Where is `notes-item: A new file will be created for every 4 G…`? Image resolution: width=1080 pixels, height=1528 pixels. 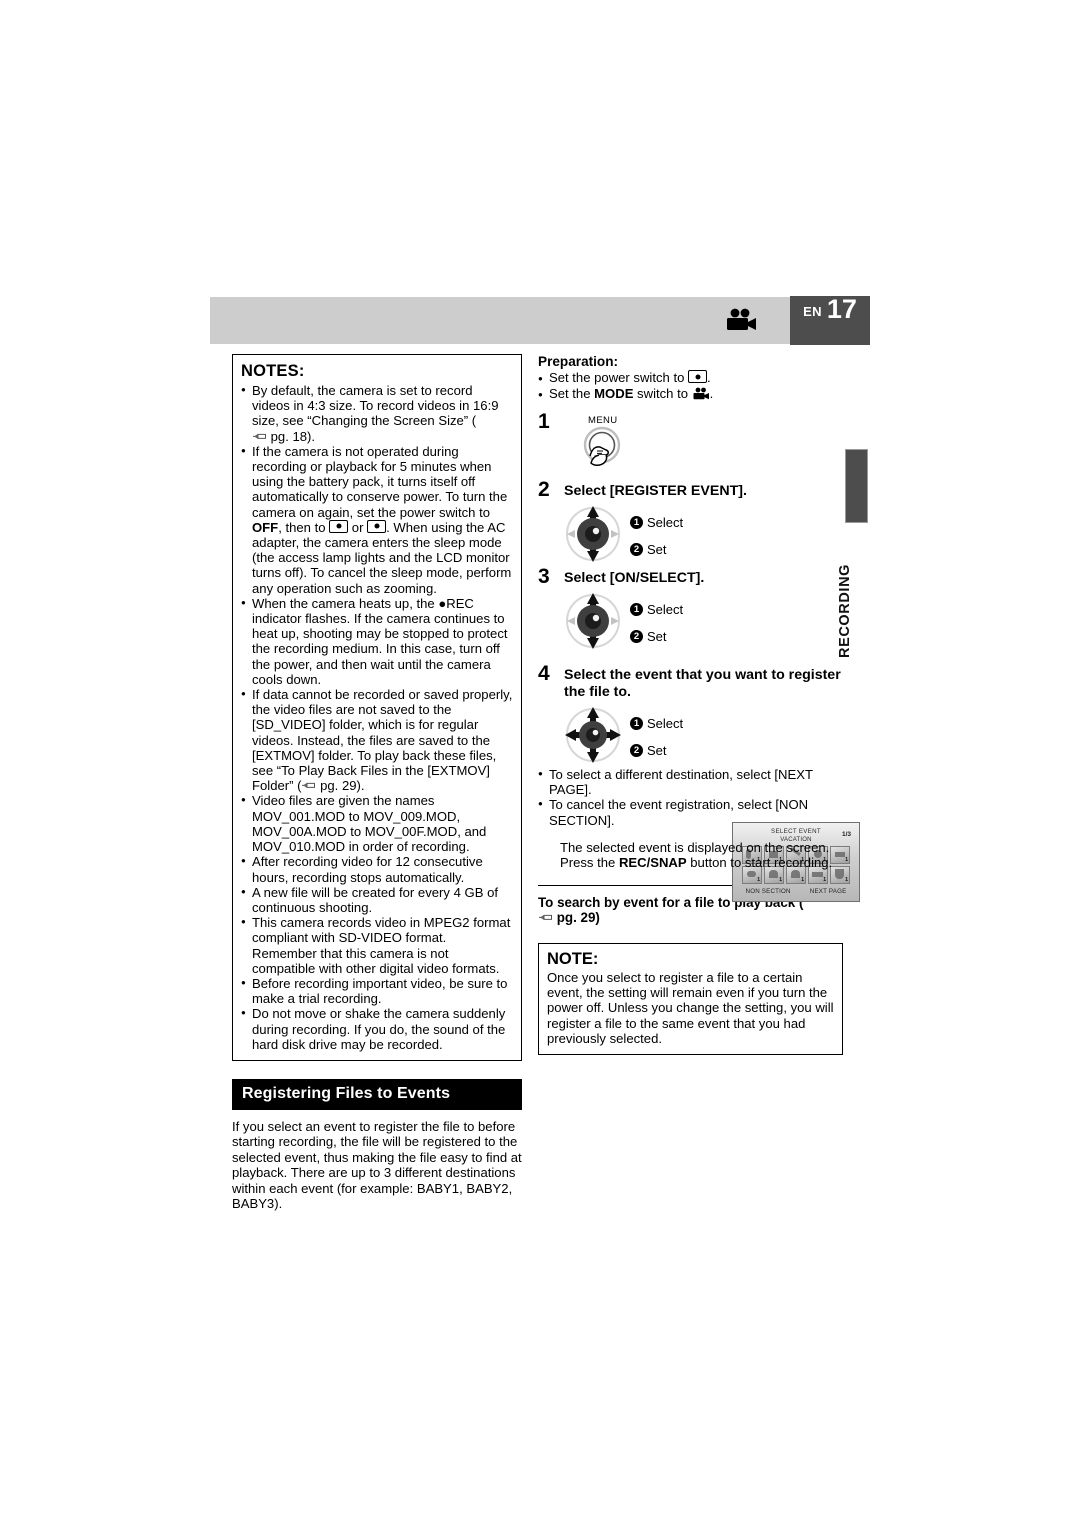 notes-item: A new file will be created for every 4 G… is located at coordinates (377, 899).